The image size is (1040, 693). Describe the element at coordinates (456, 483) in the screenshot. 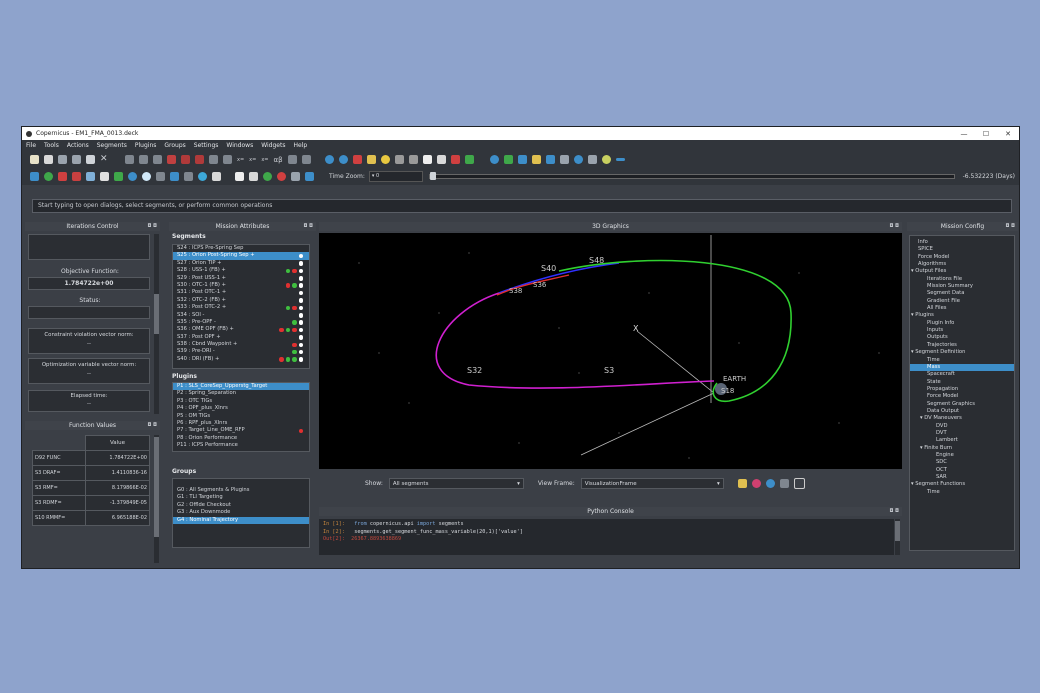

I see `show-select: All segments ▾` at that location.